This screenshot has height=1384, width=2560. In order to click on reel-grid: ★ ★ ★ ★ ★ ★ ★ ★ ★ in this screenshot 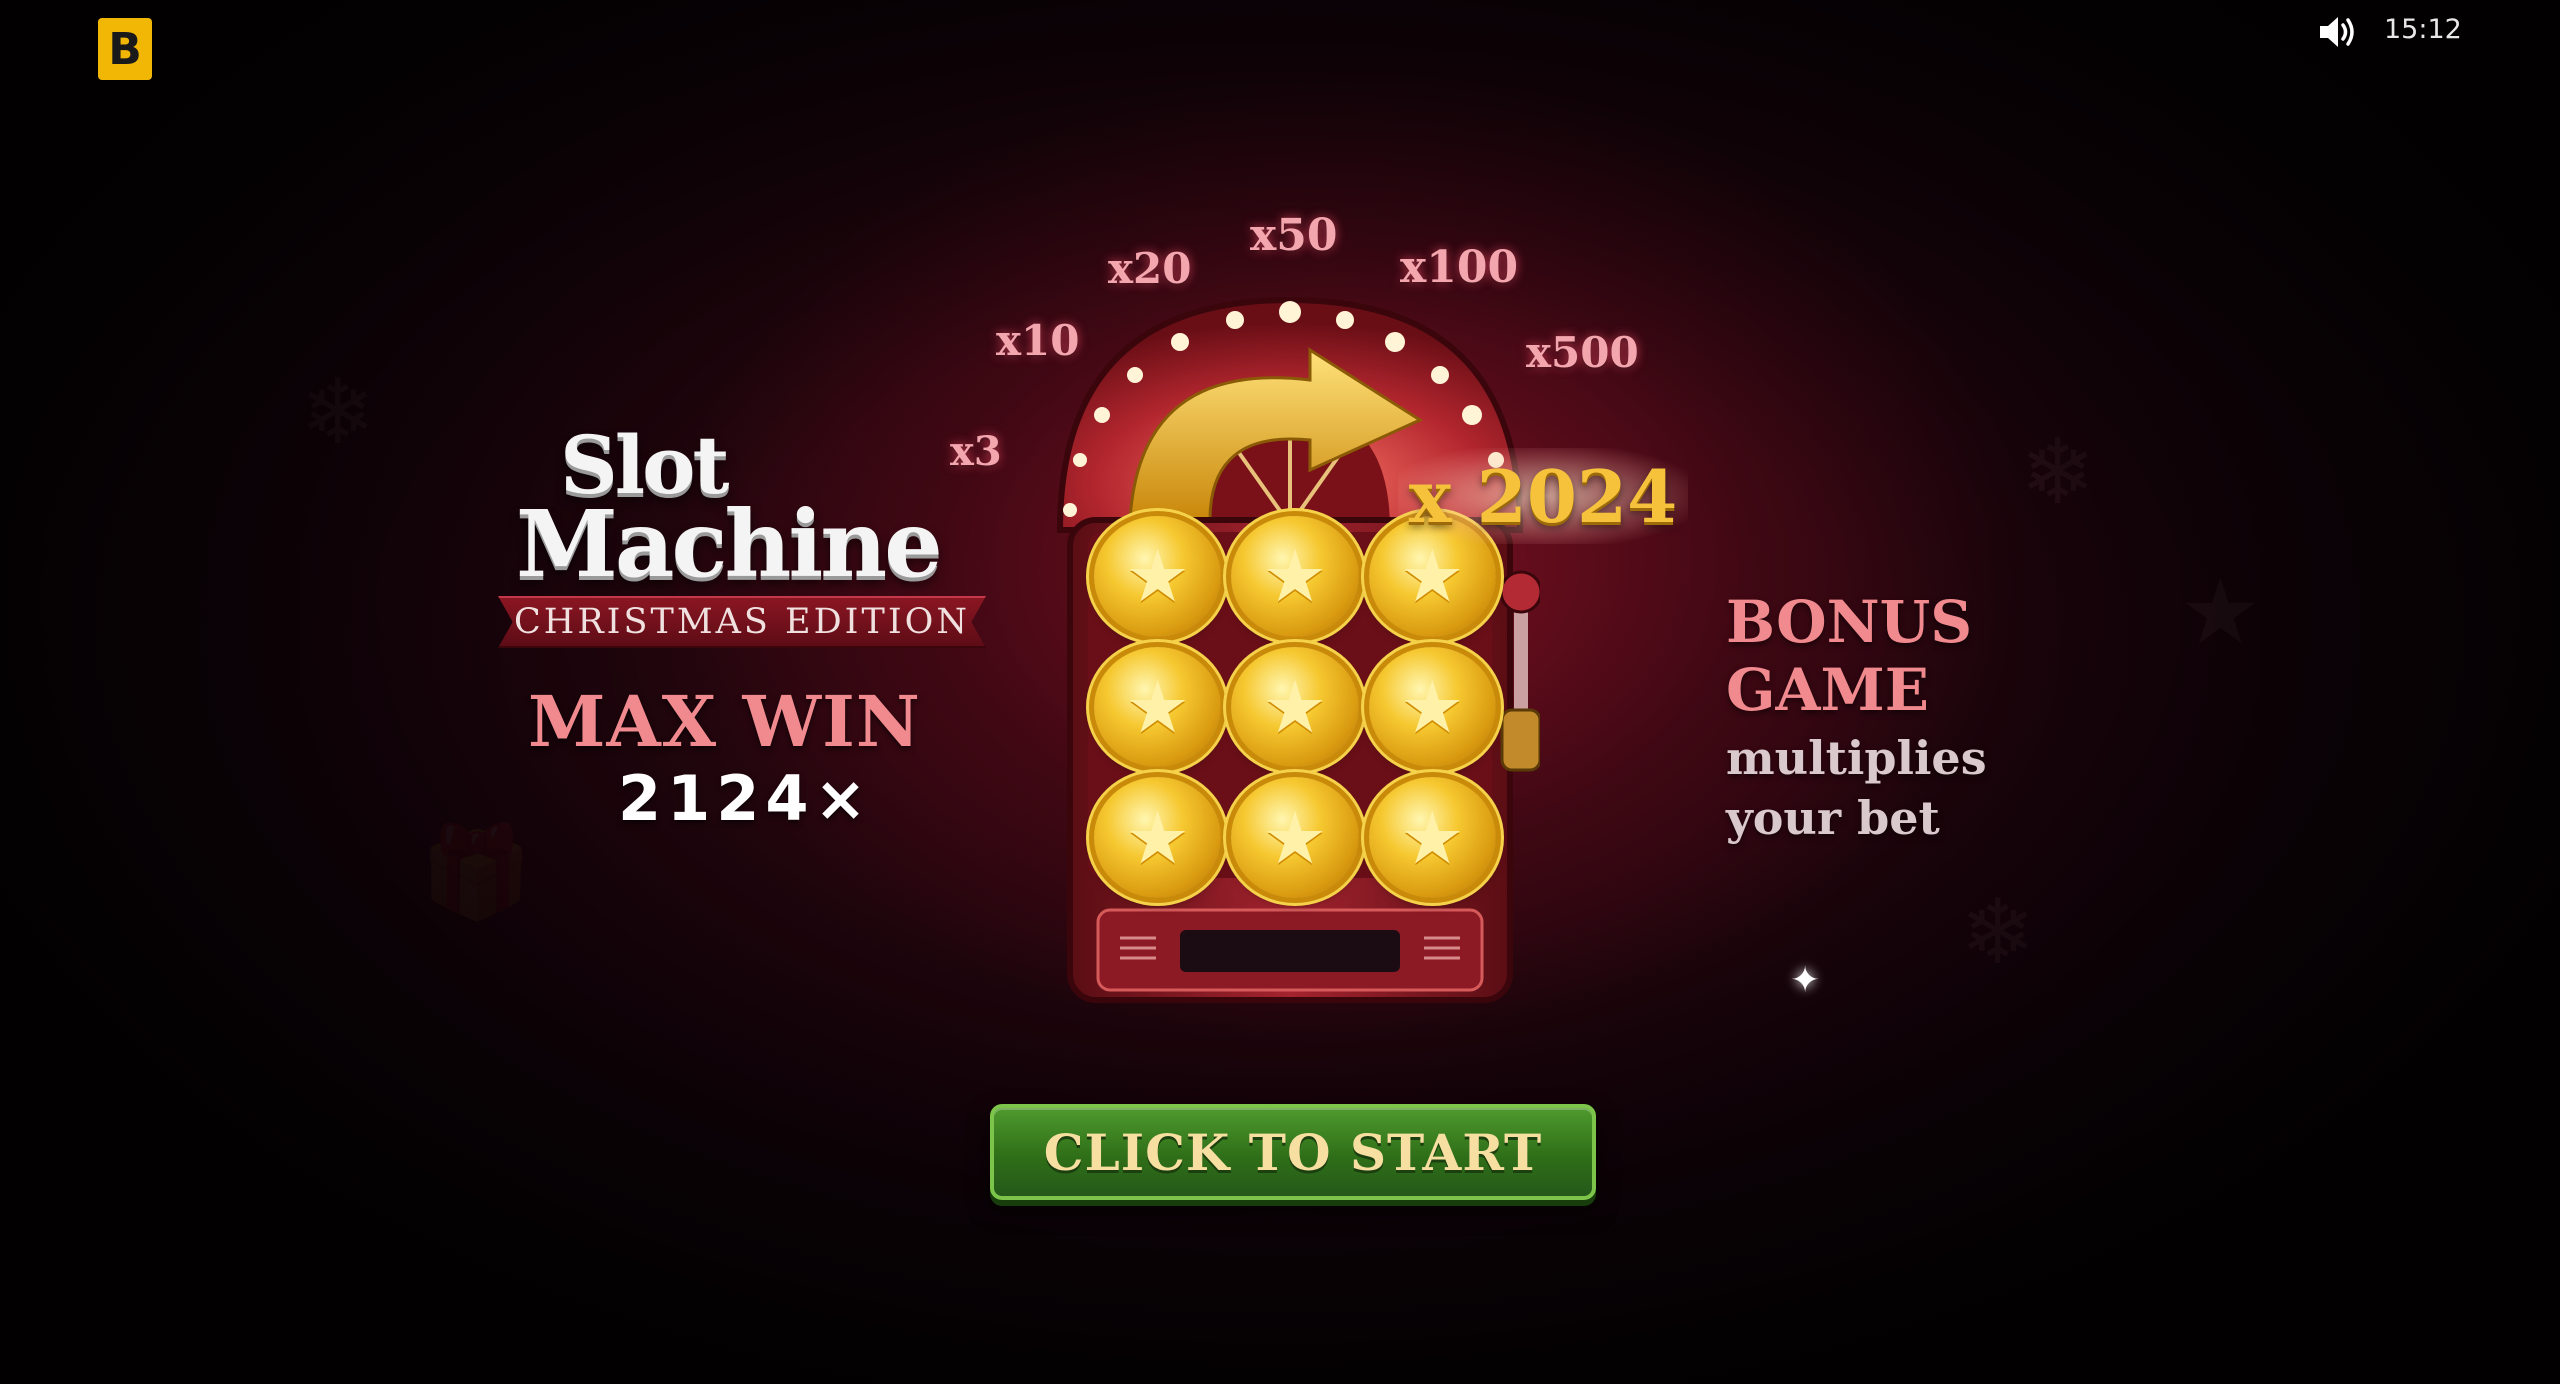, I will do `click(1295, 707)`.